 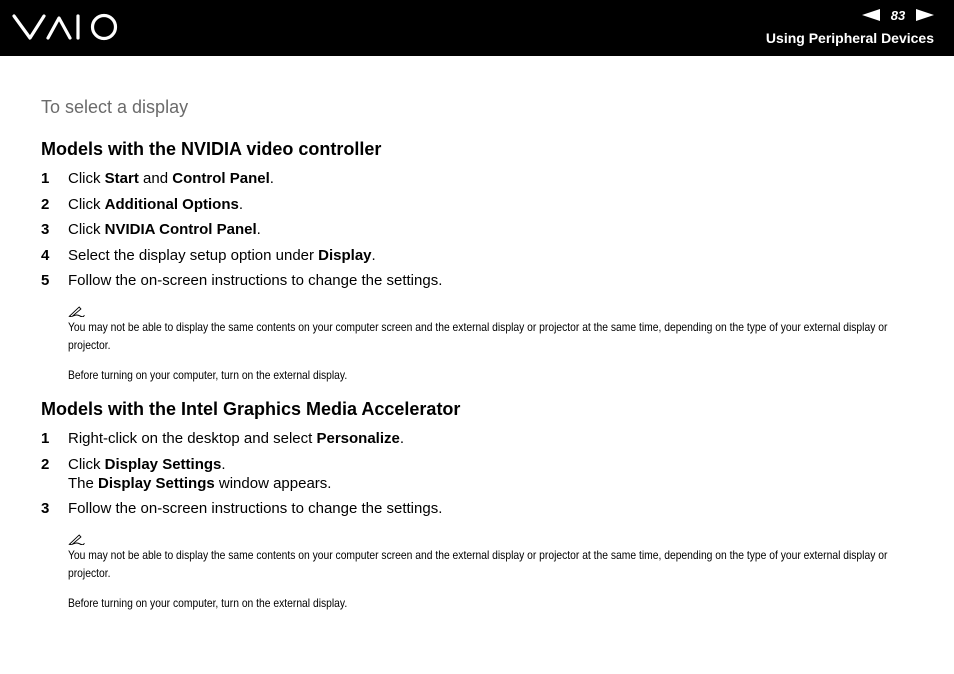 What do you see at coordinates (45, 280) in the screenshot?
I see `step-number: 5` at bounding box center [45, 280].